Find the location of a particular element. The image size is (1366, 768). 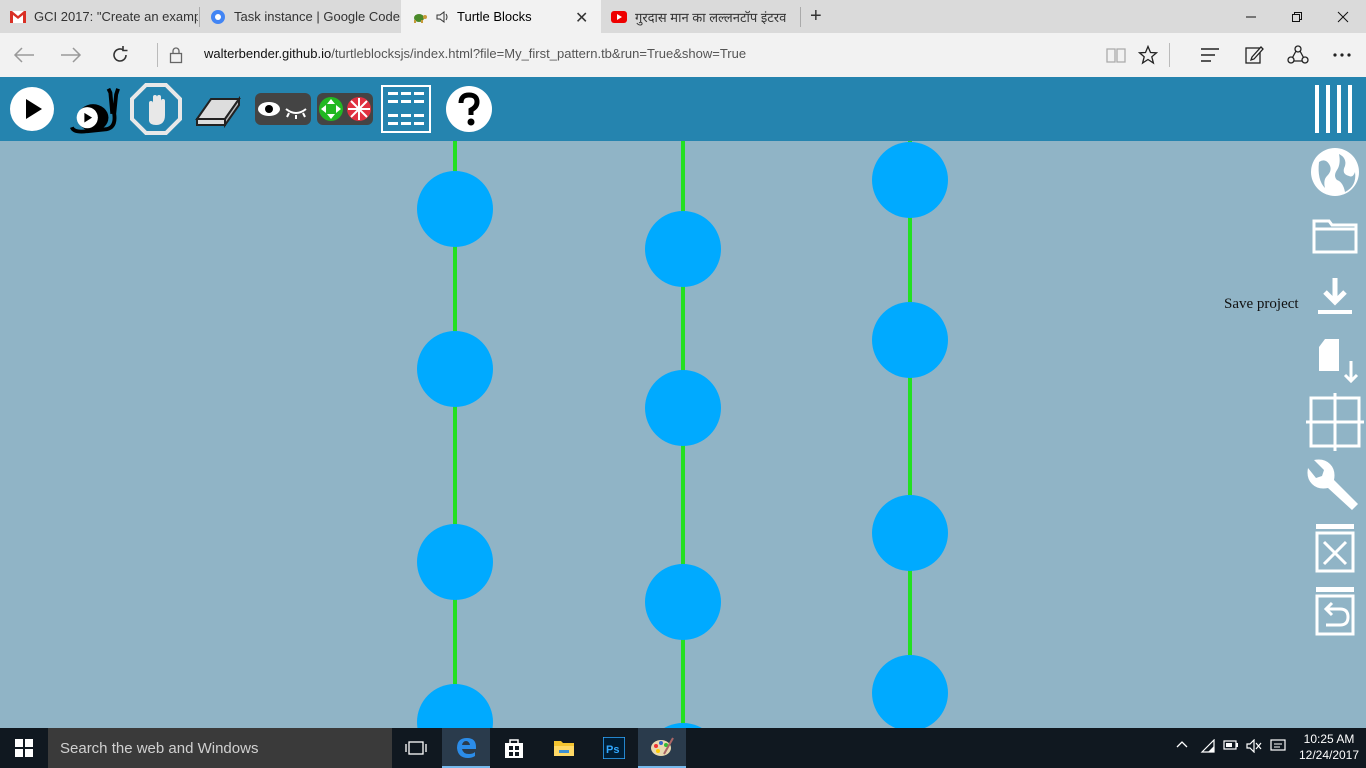

tab-label: Task instance | Google Code is located at coordinates (317, 16).